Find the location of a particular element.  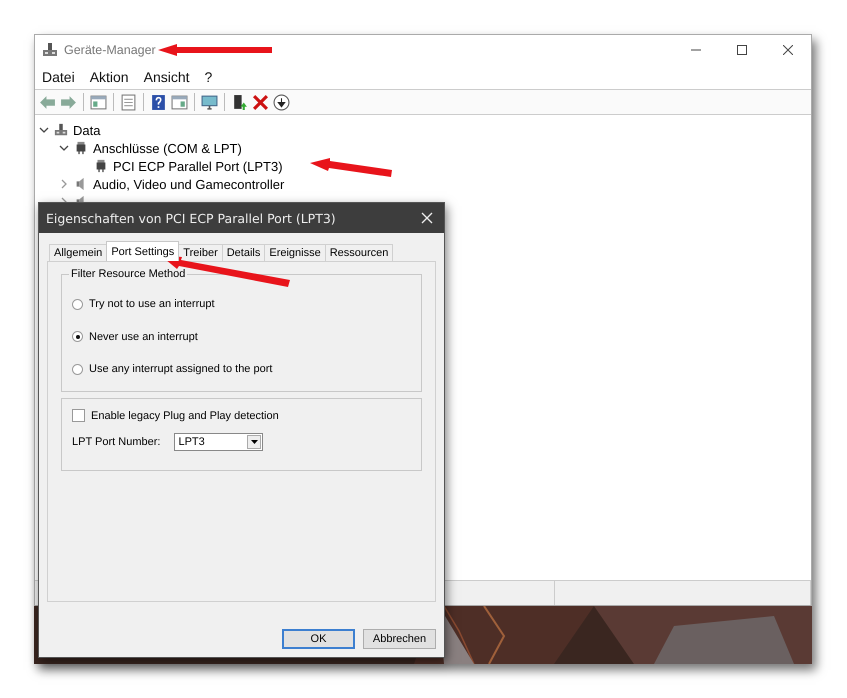

close-icon is located at coordinates (788, 50).